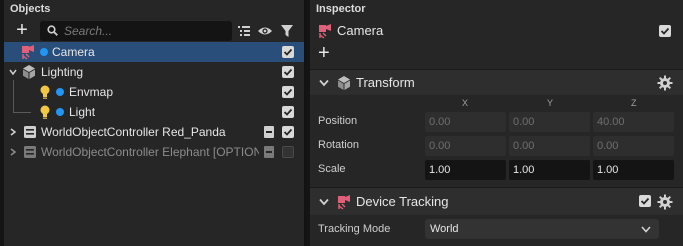 Image resolution: width=683 pixels, height=246 pixels. I want to click on position-x-field: 0.00, so click(465, 122).